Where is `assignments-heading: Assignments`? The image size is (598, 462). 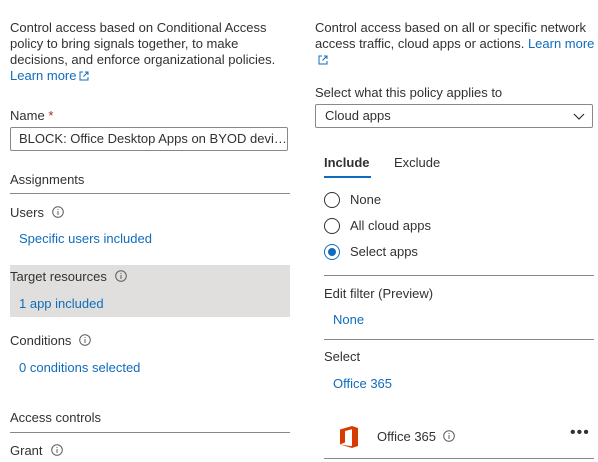
assignments-heading: Assignments is located at coordinates (47, 179).